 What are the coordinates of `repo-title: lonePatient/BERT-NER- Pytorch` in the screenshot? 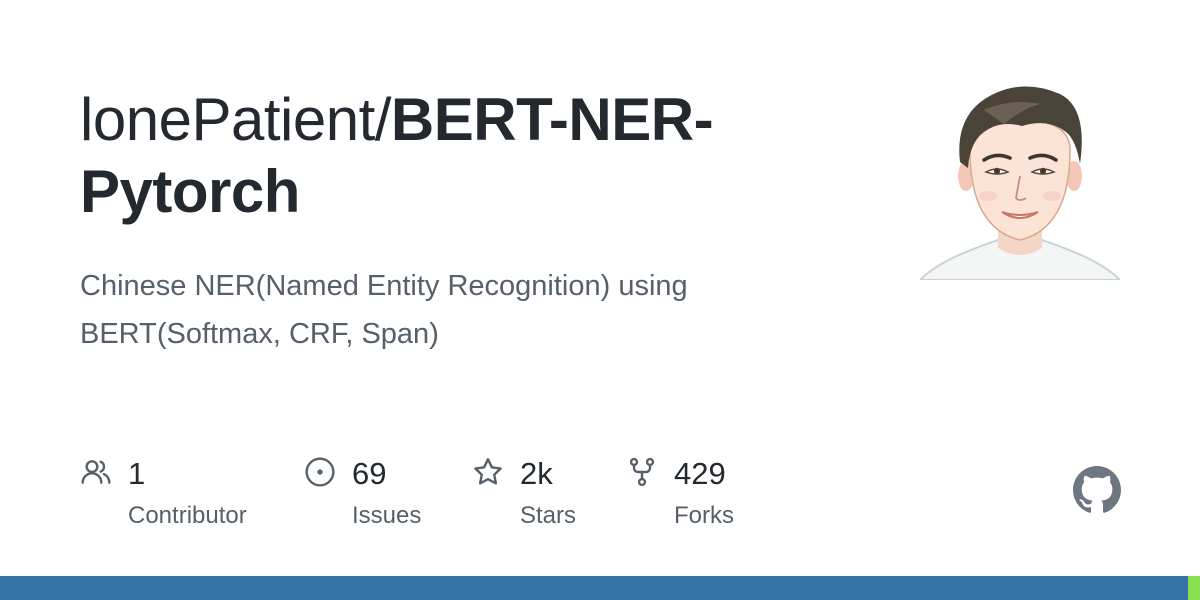 It's located at (450, 156).